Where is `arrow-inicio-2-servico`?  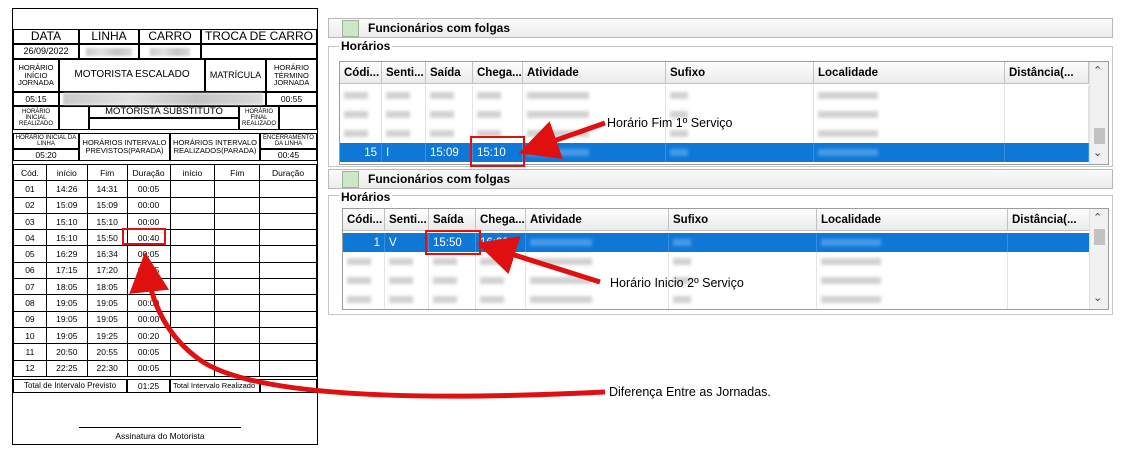 arrow-inicio-2-servico is located at coordinates (538, 260).